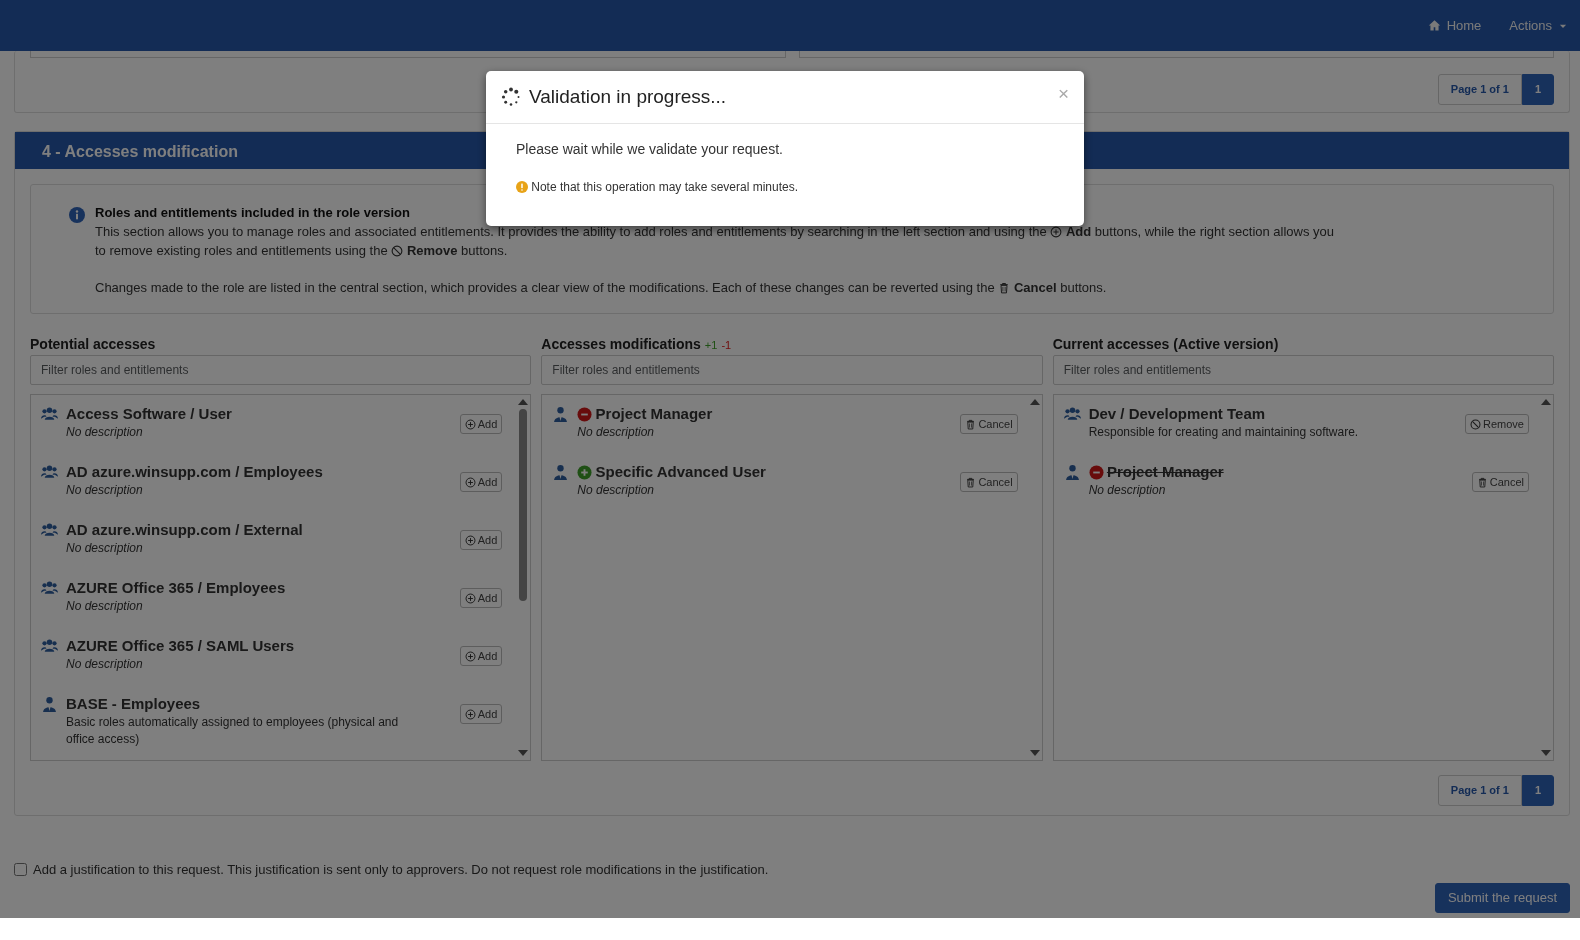  I want to click on spinner-icon, so click(511, 97).